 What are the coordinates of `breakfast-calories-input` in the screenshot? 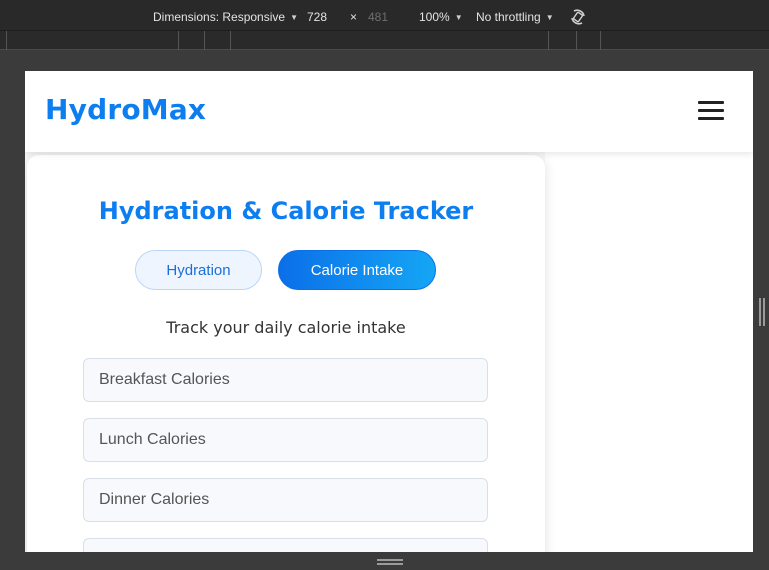 It's located at (285, 380).